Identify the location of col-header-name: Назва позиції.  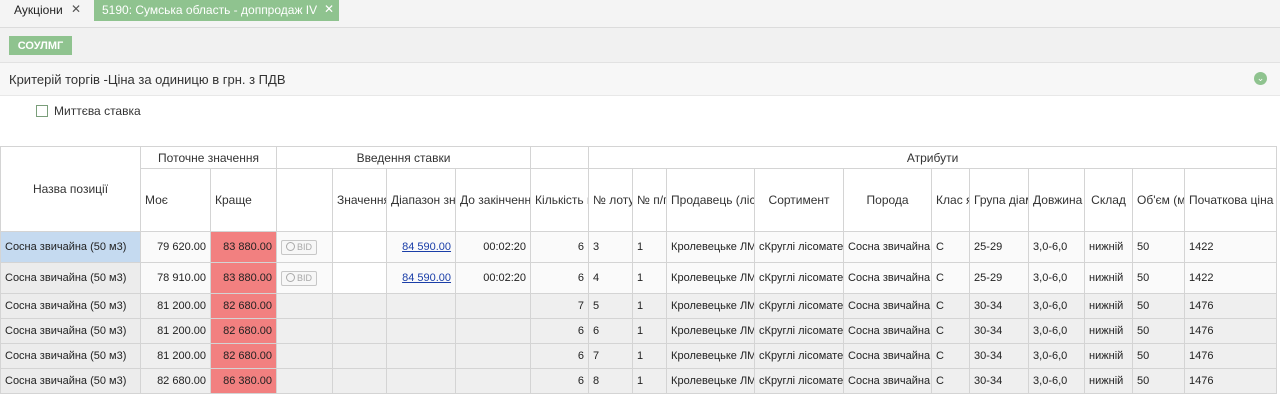
(70, 189).